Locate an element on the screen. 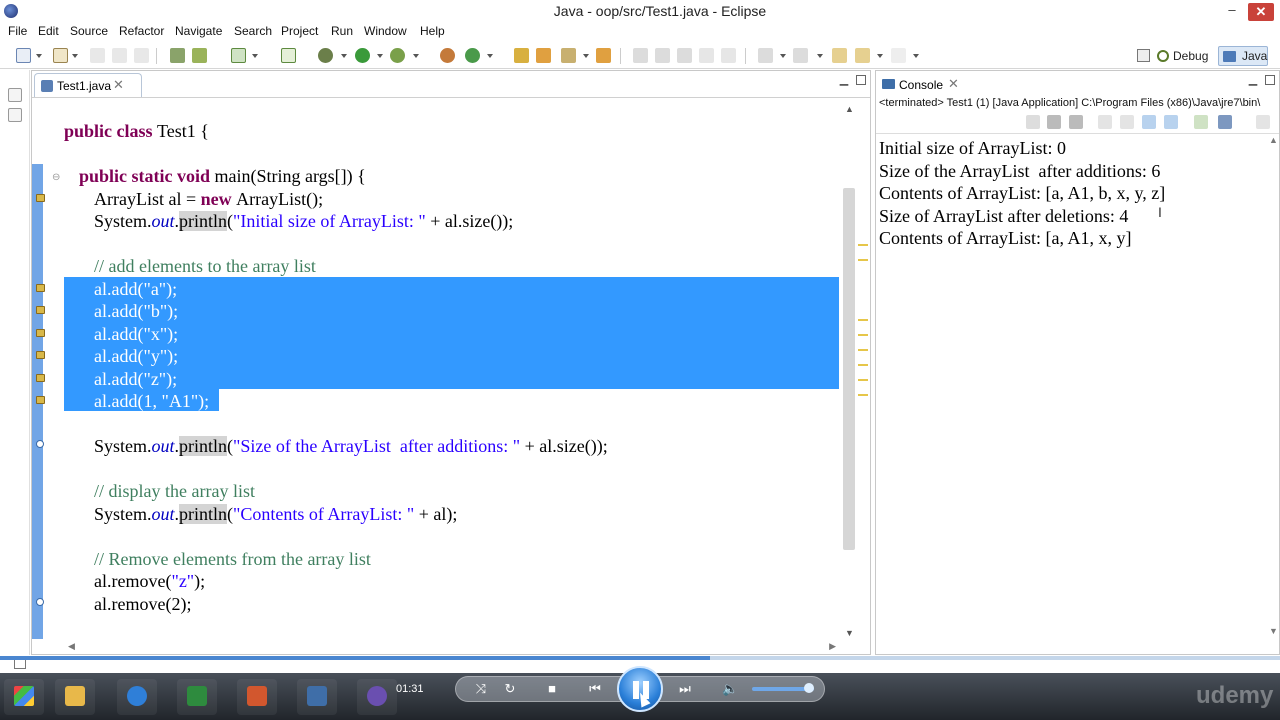  close-button: ✕ is located at coordinates (1261, 12).